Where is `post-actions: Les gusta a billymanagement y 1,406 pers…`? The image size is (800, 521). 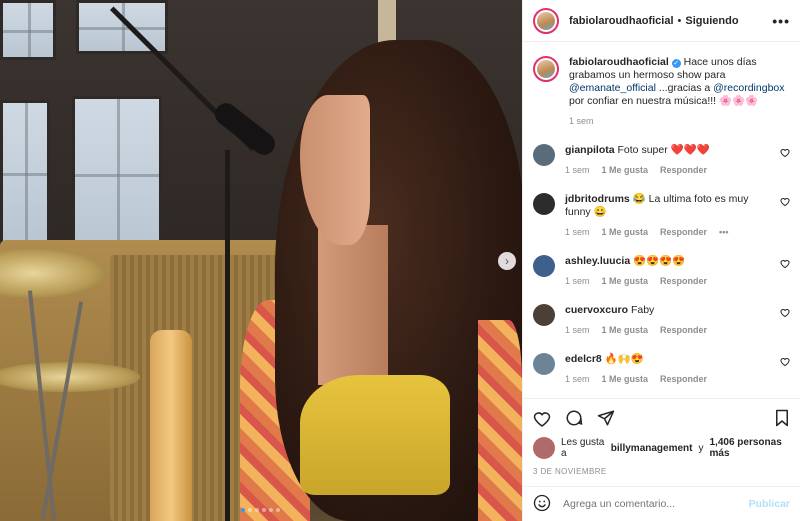
post-actions: Les gusta a billymanagement y 1,406 pers… is located at coordinates (661, 437).